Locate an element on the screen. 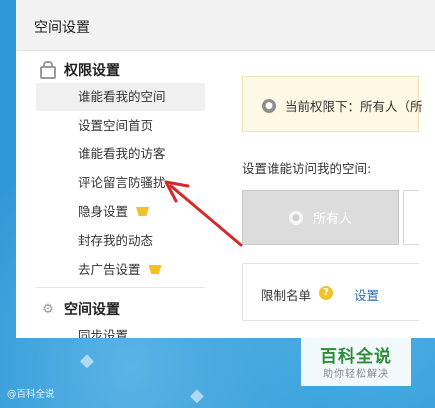 Image resolution: width=435 pixels, height=408 pixels. watermark-subtitle: 助你轻松解决 is located at coordinates (356, 374).